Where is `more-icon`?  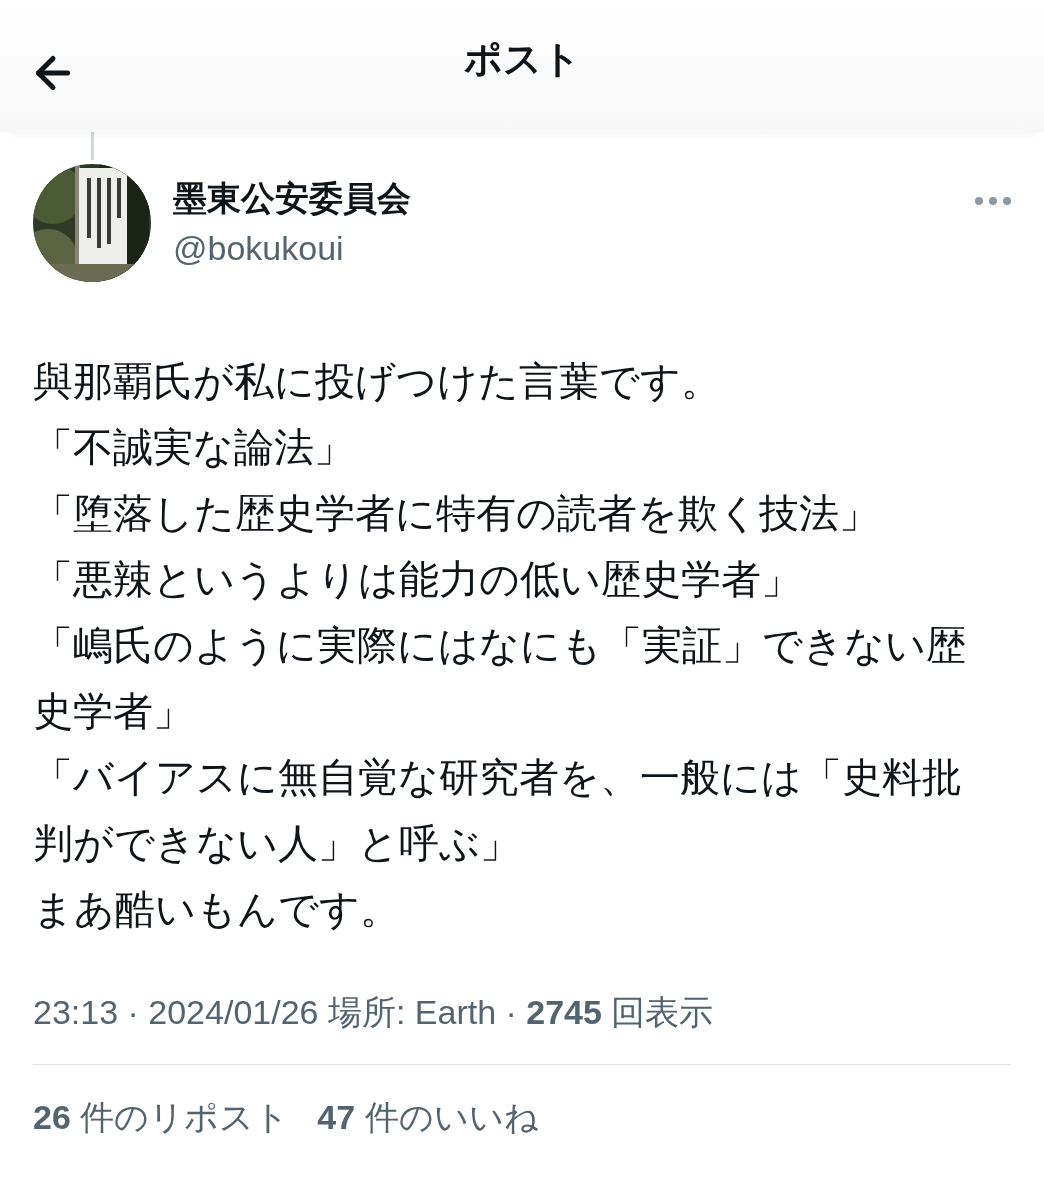
more-icon is located at coordinates (993, 201).